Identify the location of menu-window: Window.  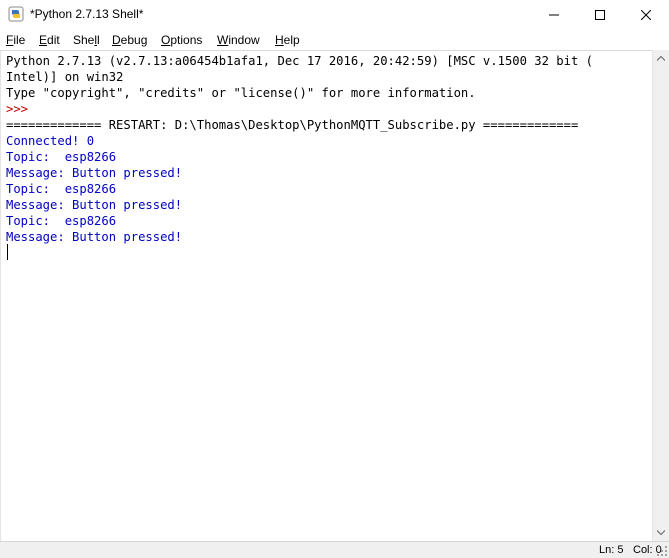
(238, 40).